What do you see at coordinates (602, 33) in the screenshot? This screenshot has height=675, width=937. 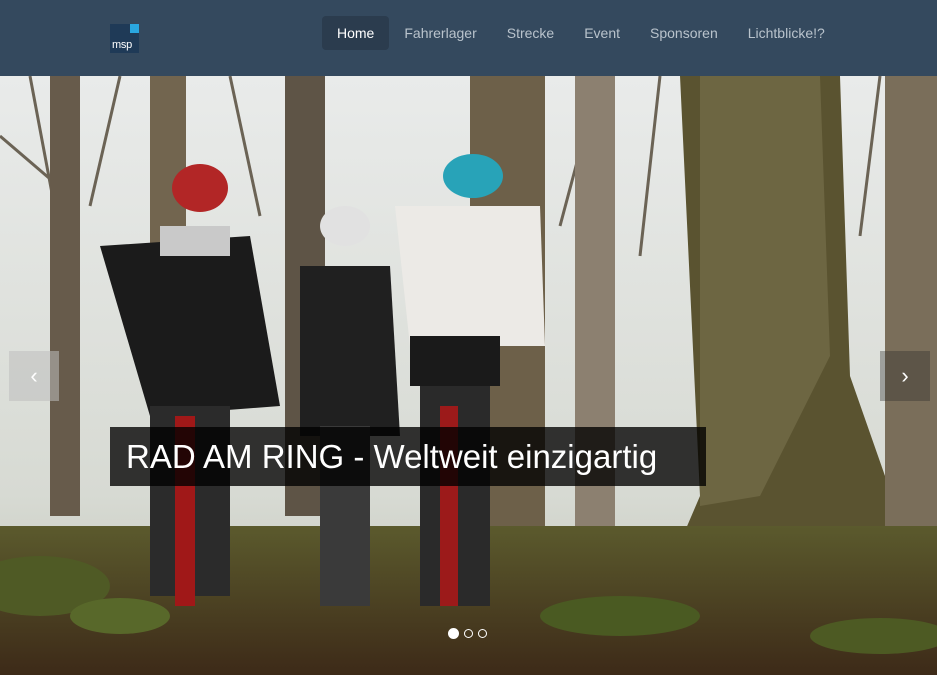 I see `nav-event: Event` at bounding box center [602, 33].